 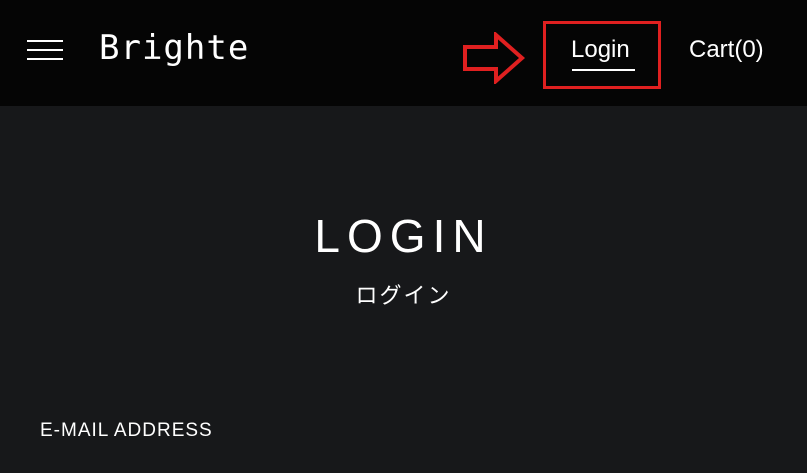 I want to click on hamburger-menu-icon, so click(x=45, y=50).